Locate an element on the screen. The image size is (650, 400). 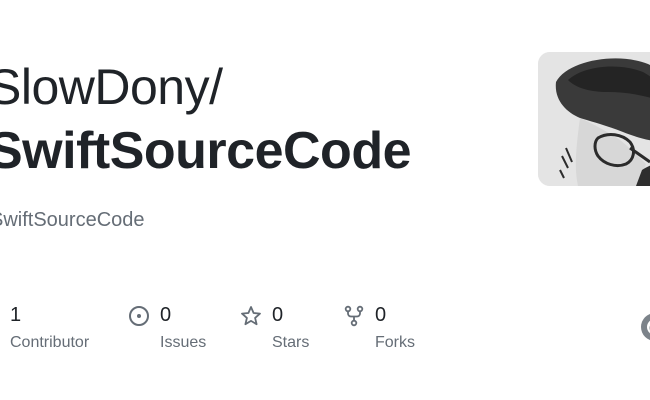
contributors-label: Contributor is located at coordinates (50, 342).